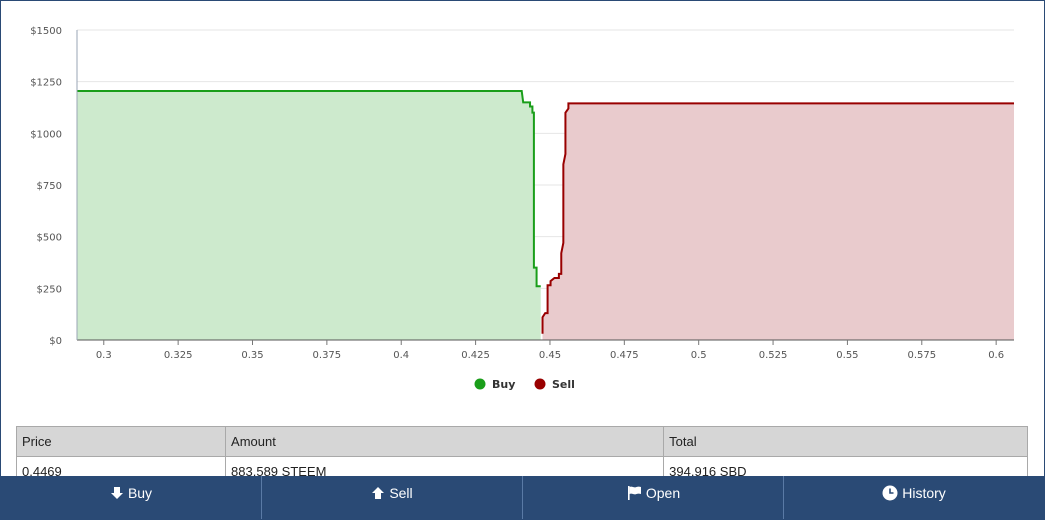 Image resolution: width=1045 pixels, height=520 pixels. I want to click on bottom-nav: Buy Sell Open History, so click(522, 497).